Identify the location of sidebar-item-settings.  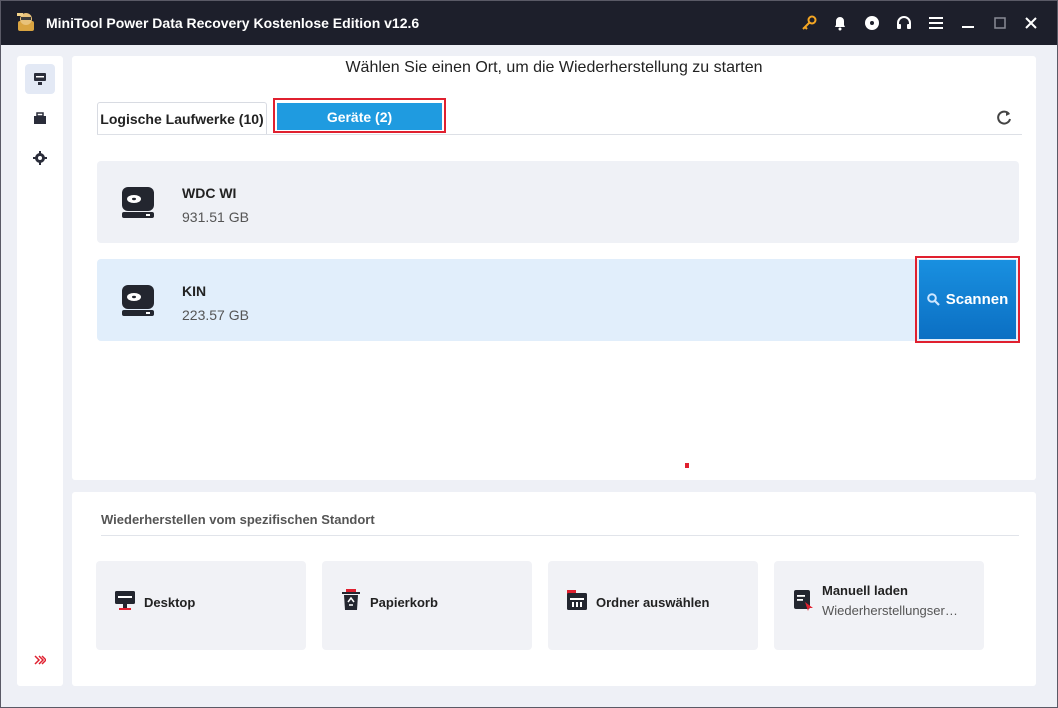
(40, 158).